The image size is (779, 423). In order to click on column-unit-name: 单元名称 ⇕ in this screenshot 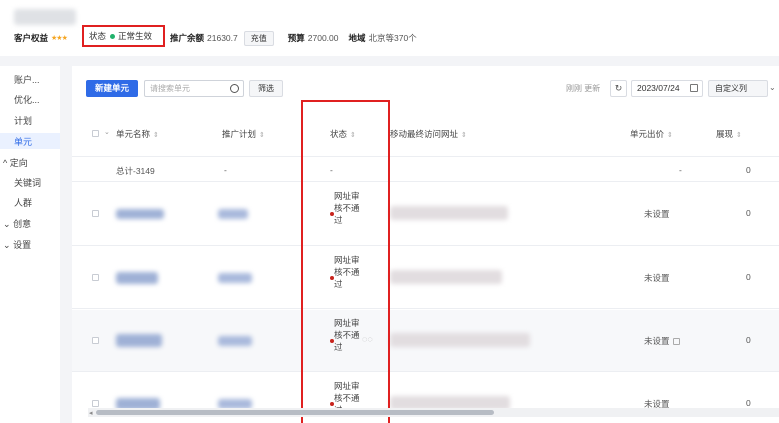, I will do `click(137, 134)`.